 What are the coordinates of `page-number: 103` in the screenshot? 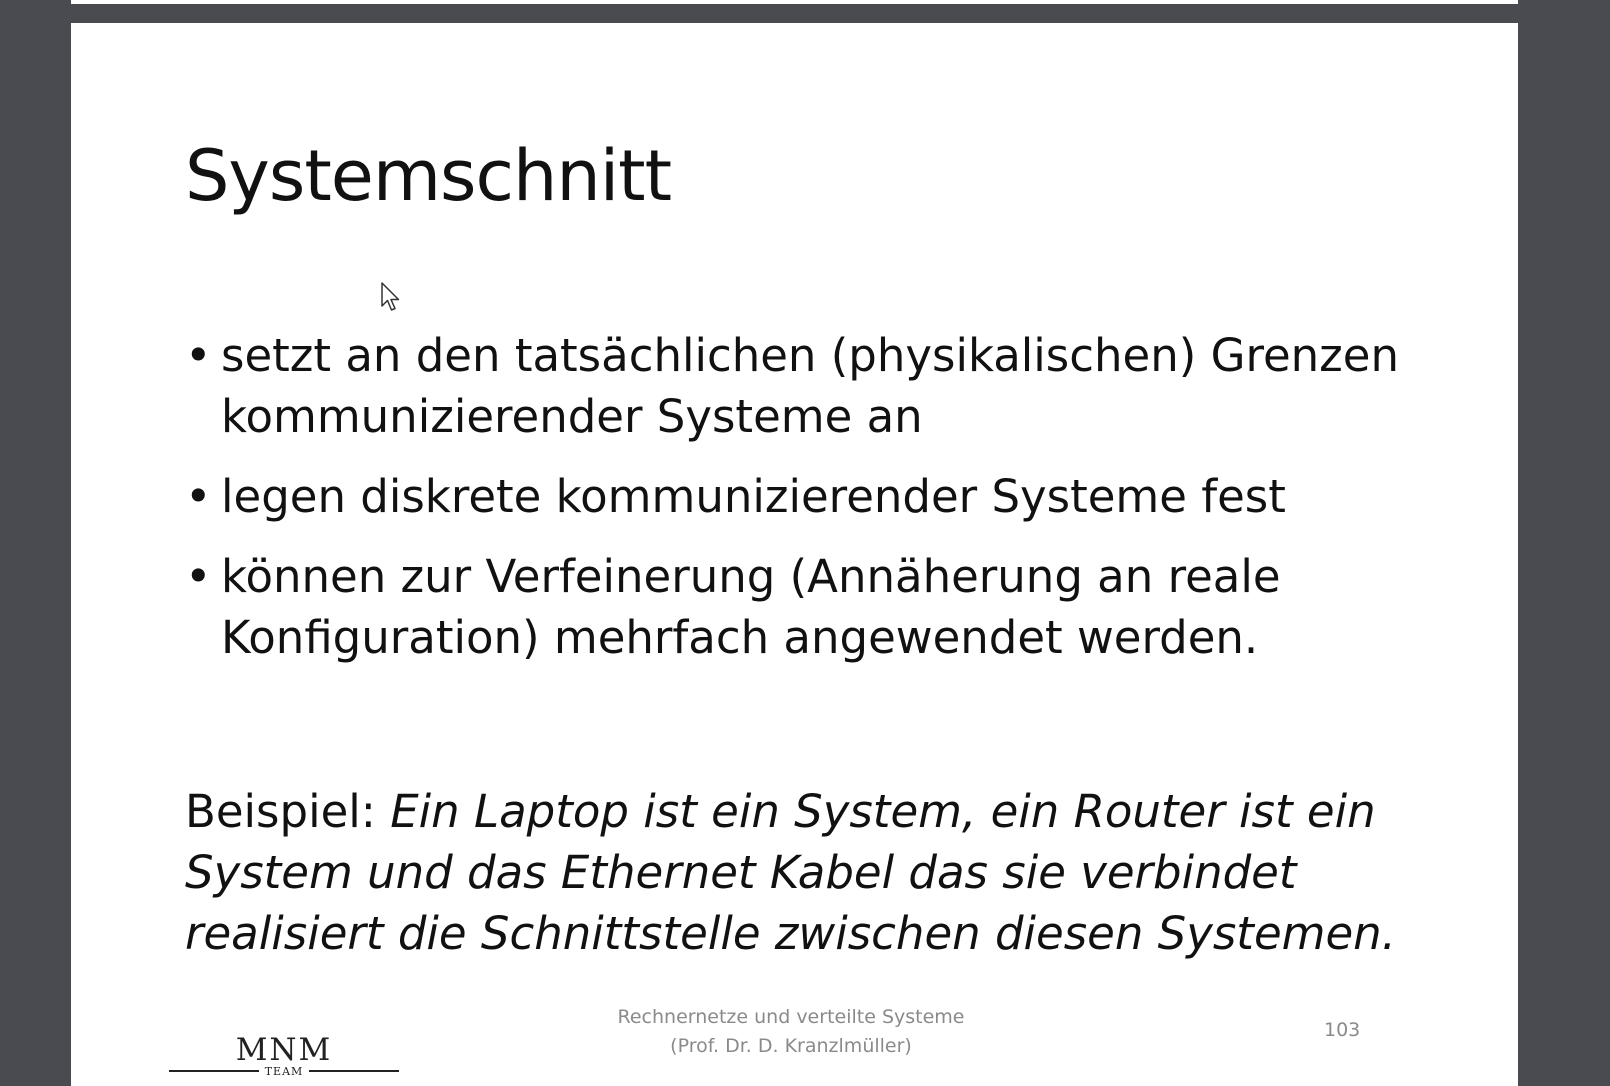 It's located at (1342, 1030).